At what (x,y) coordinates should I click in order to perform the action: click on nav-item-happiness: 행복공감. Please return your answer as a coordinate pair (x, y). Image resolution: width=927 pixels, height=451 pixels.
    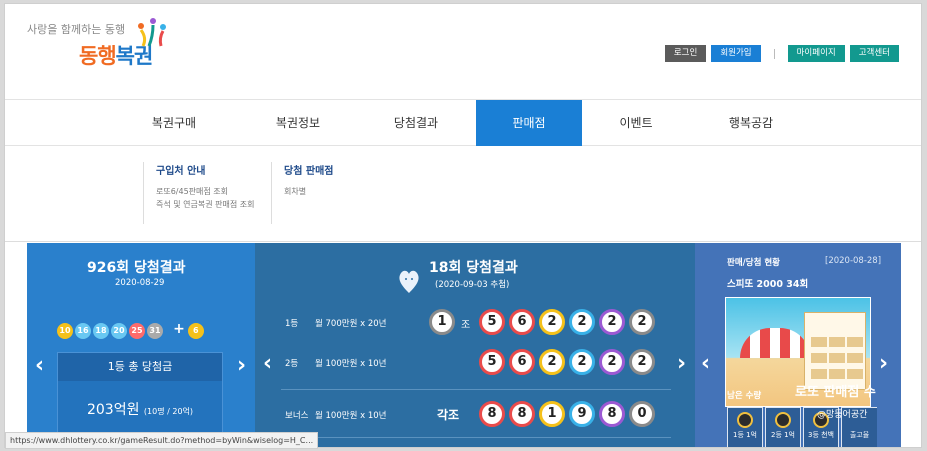
    Looking at the image, I should click on (751, 123).